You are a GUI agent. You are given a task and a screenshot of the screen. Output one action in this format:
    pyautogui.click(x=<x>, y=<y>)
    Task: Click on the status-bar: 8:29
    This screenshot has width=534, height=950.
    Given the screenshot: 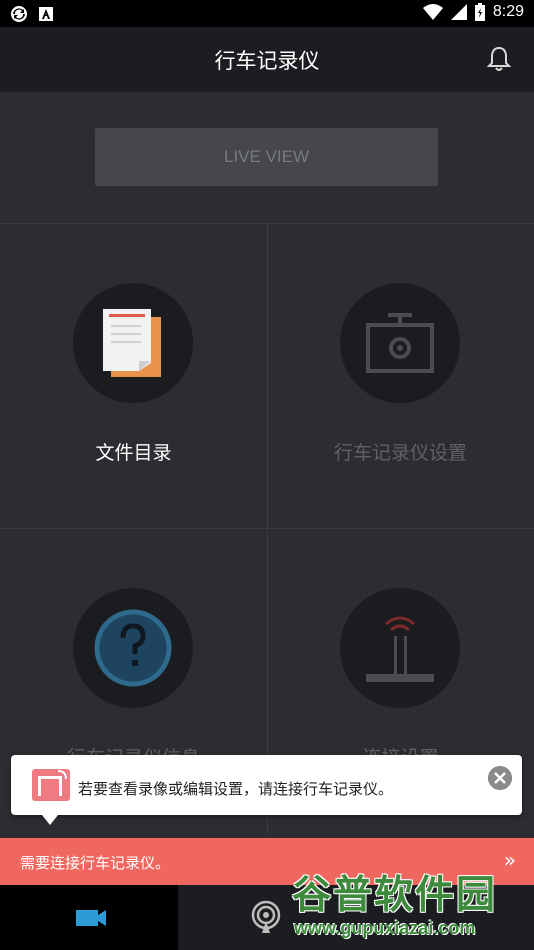 What is the action you would take?
    pyautogui.click(x=267, y=13)
    